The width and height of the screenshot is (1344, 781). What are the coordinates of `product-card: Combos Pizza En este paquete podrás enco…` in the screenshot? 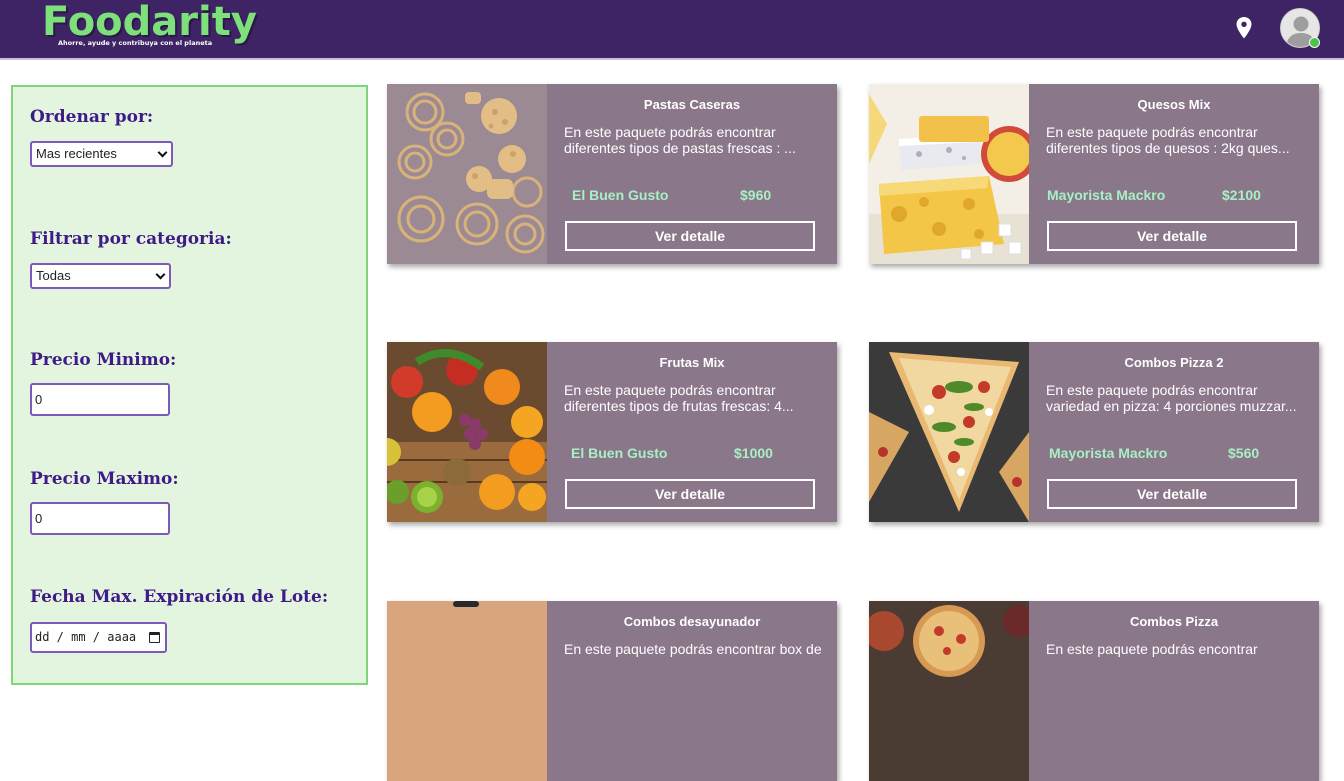 It's located at (1094, 691).